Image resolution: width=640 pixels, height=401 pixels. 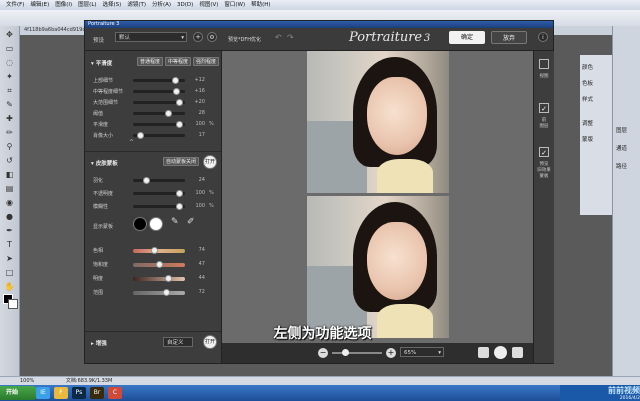 What do you see at coordinates (544, 108) in the screenshot?
I see `checkbox-before: ✓` at bounding box center [544, 108].